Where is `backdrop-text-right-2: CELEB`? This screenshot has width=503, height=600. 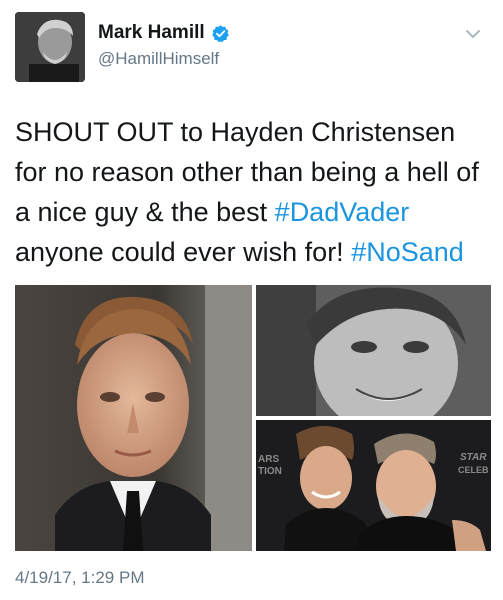 backdrop-text-right-2: CELEB is located at coordinates (473, 470).